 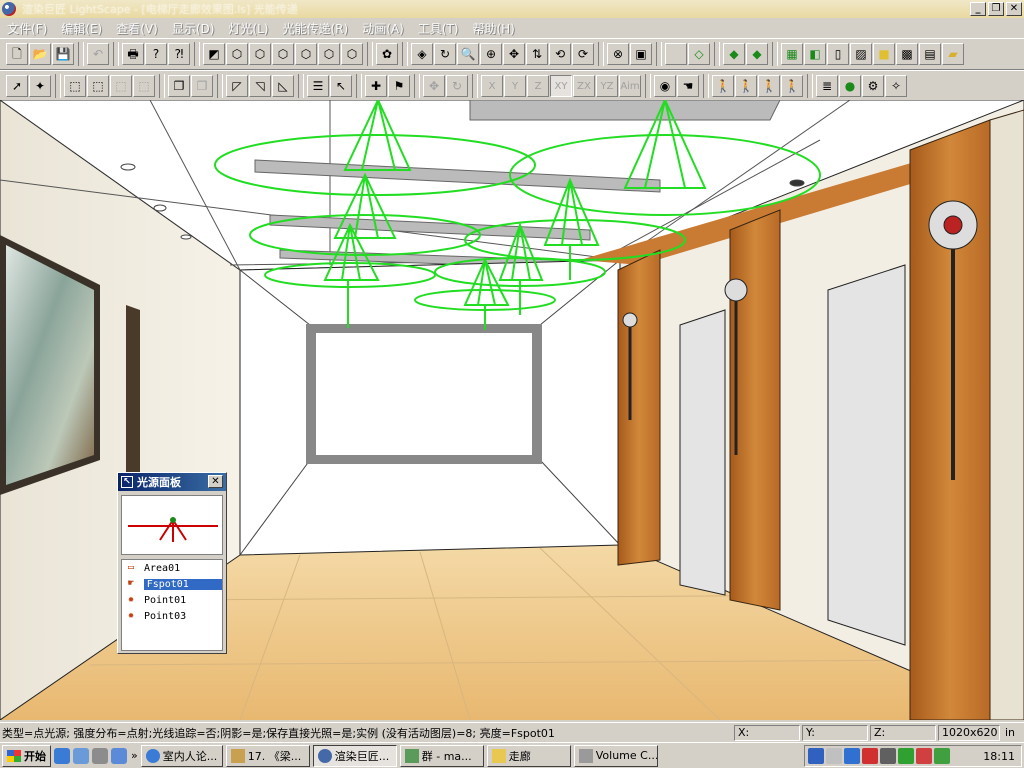 I want to click on mirror-icon: ◧, so click(x=815, y=54).